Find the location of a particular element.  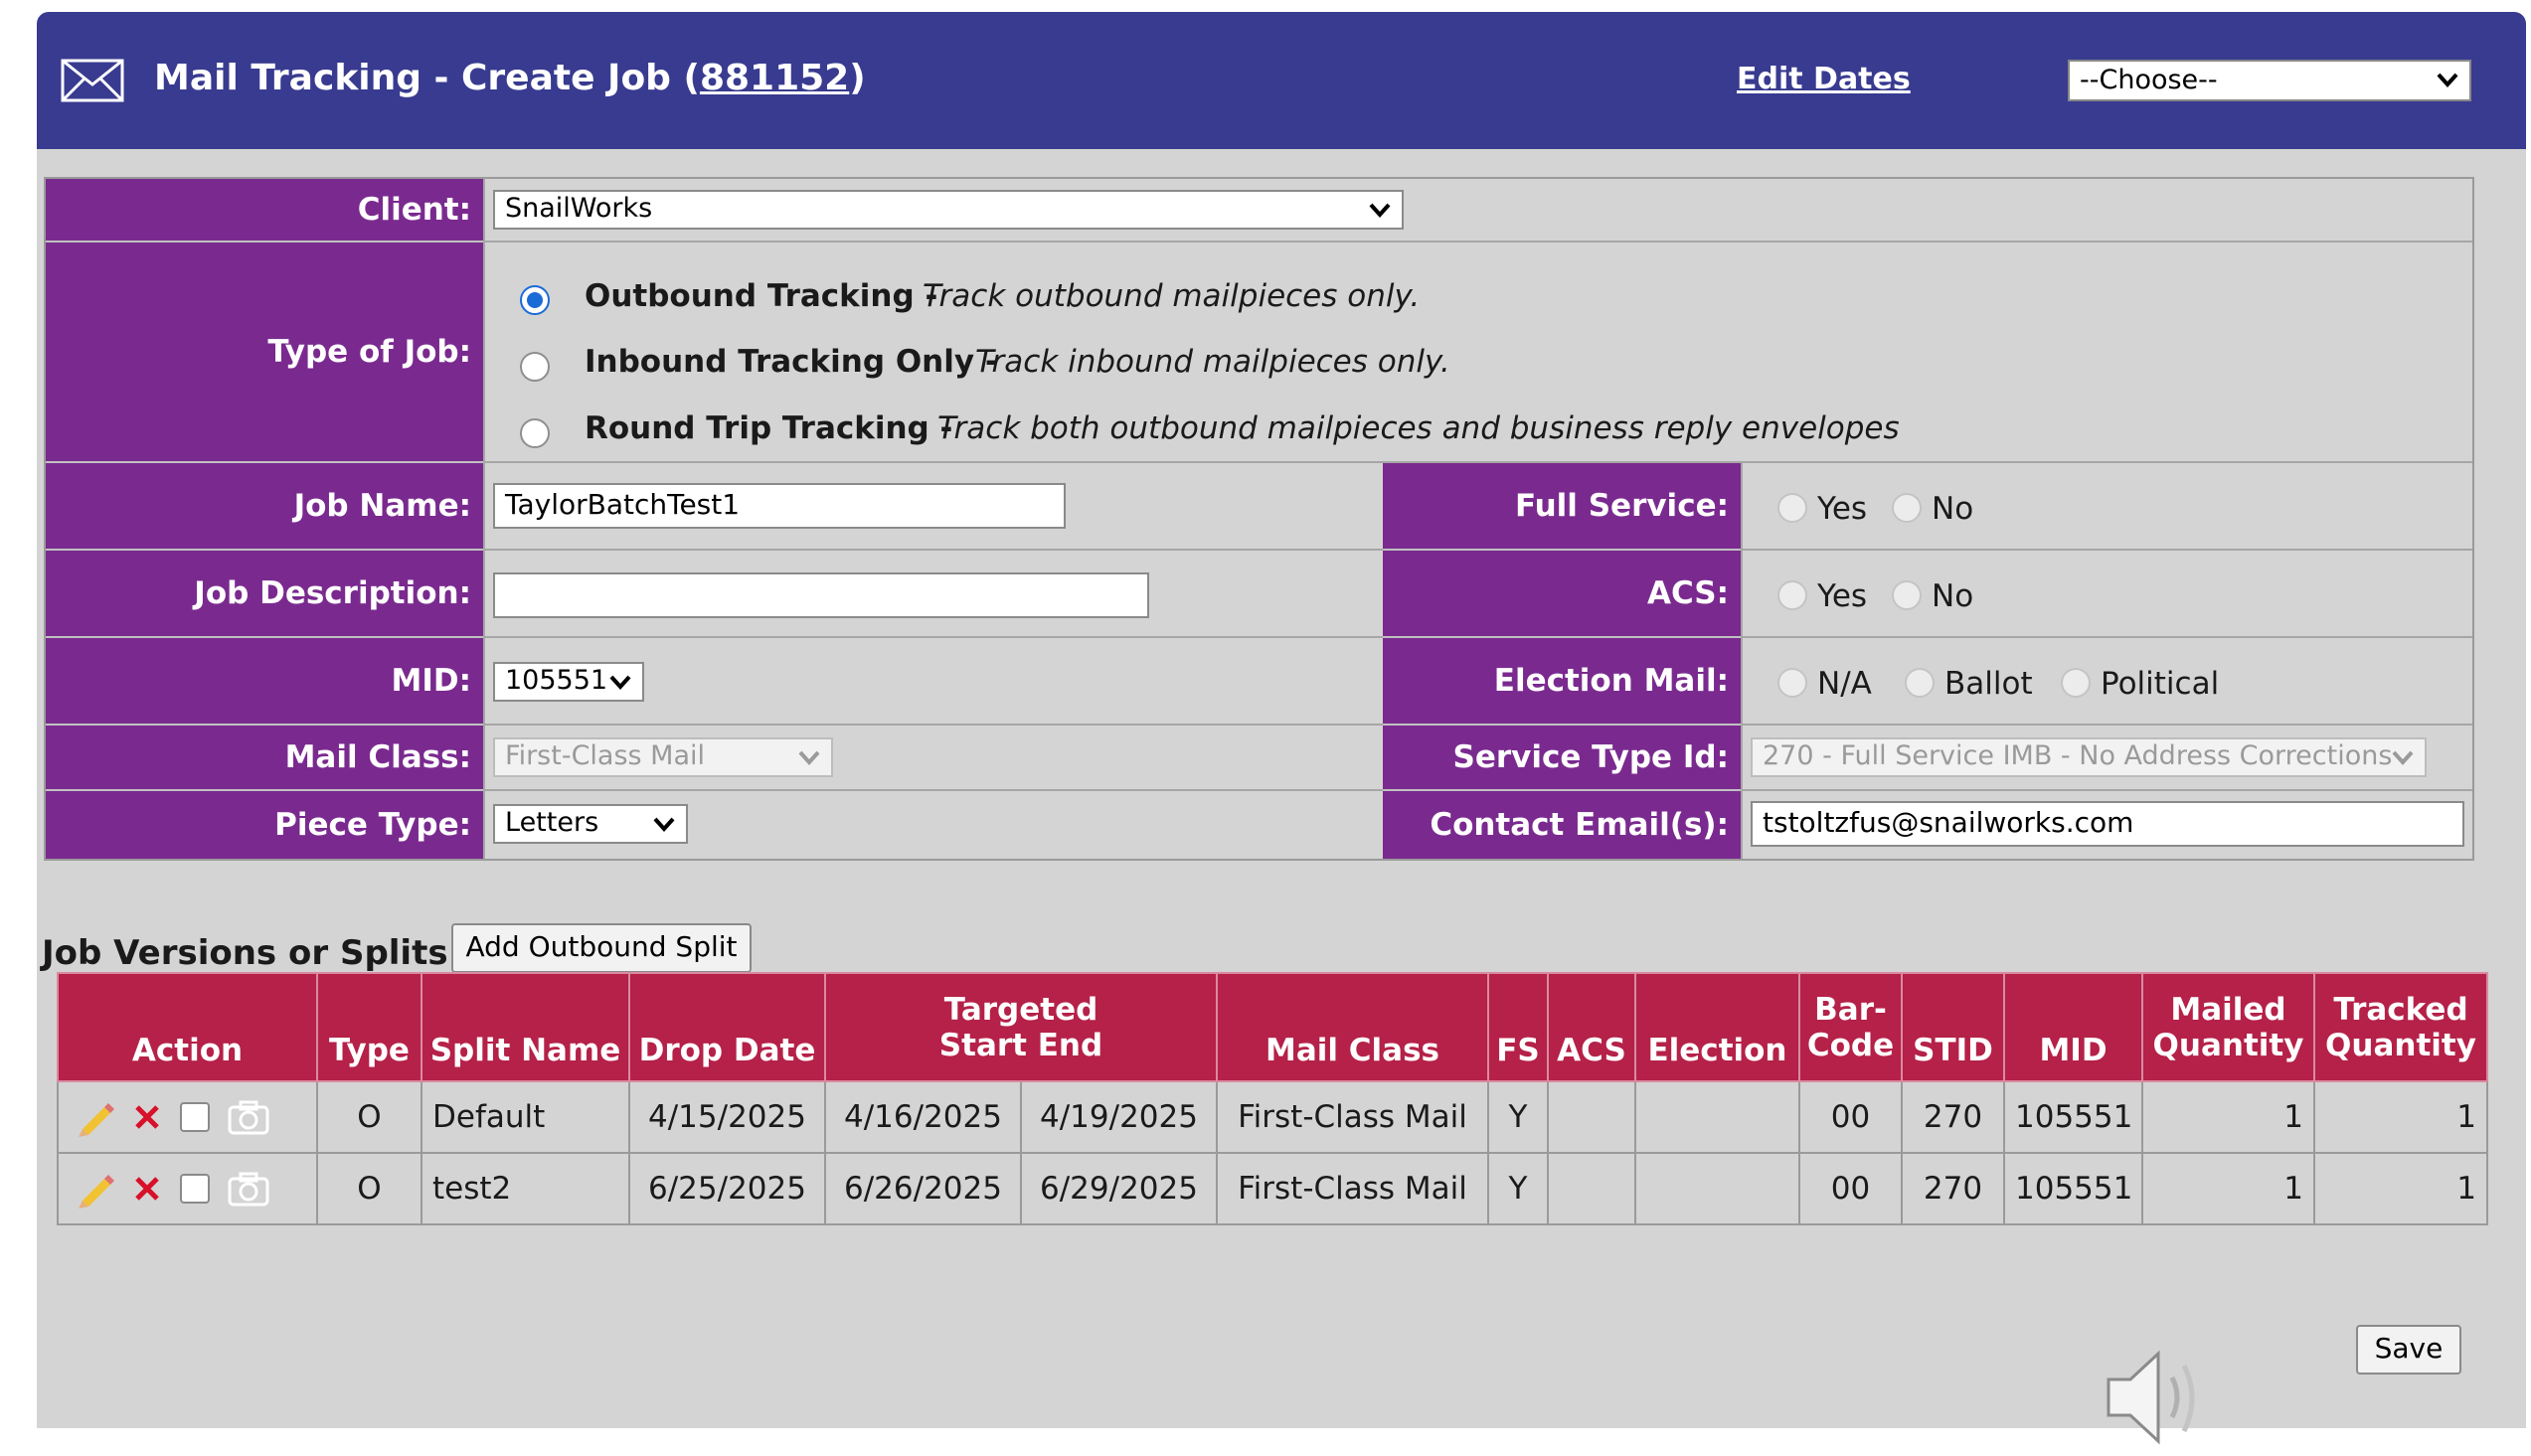

job-description-cell is located at coordinates (933, 594).